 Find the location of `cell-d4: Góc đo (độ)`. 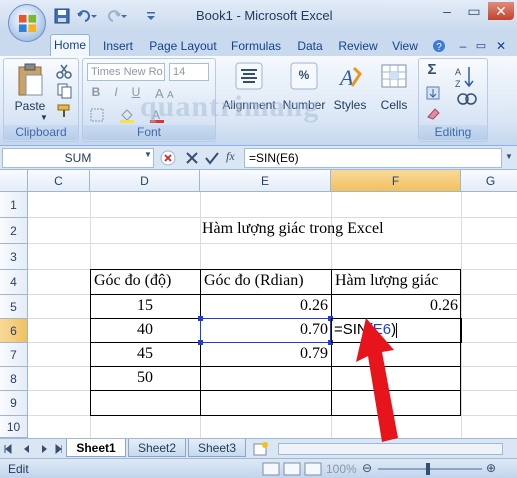

cell-d4: Góc đo (độ) is located at coordinates (132, 281).